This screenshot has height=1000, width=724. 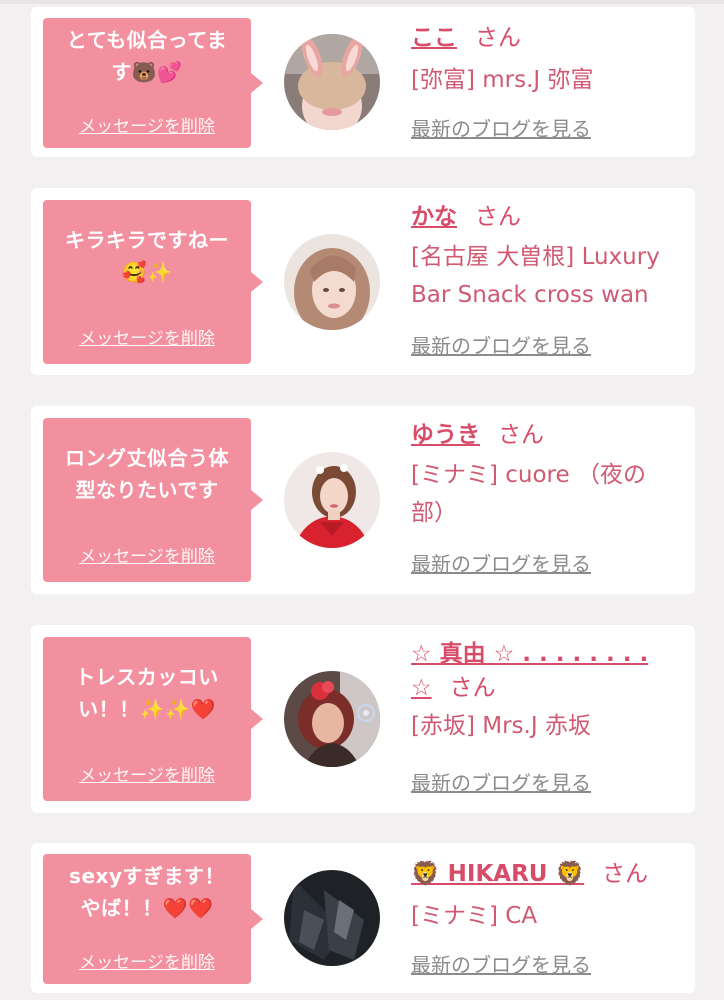 I want to click on message-bubble: sexyすぎます！ やば！！❤️❤️ メッセージを削除, so click(x=153, y=919).